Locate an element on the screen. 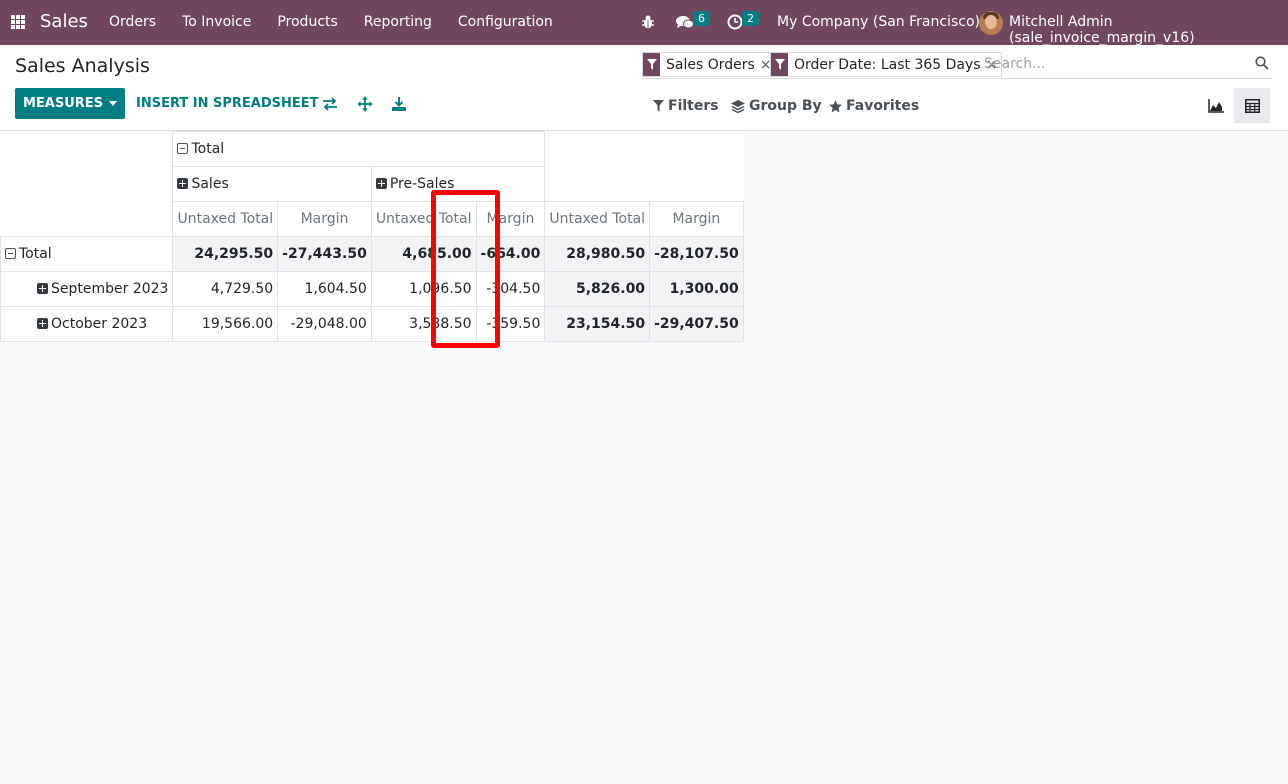 The width and height of the screenshot is (1288, 784). row-header-label: Total is located at coordinates (35, 254).